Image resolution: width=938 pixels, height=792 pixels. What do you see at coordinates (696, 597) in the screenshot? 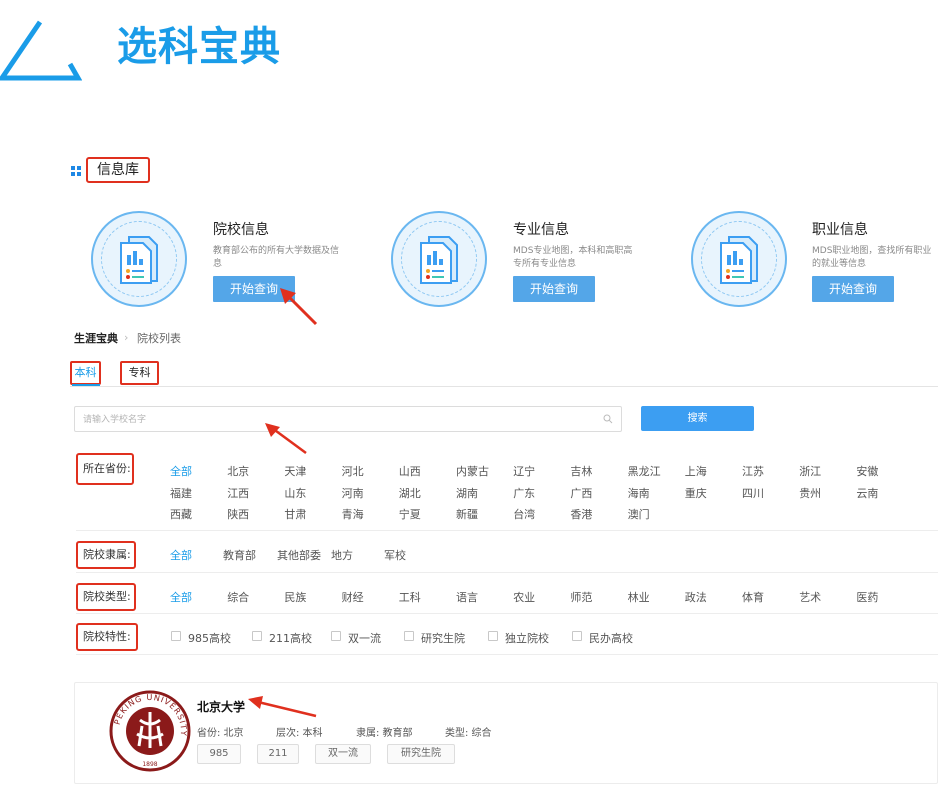
I see `type-option: 政法` at bounding box center [696, 597].